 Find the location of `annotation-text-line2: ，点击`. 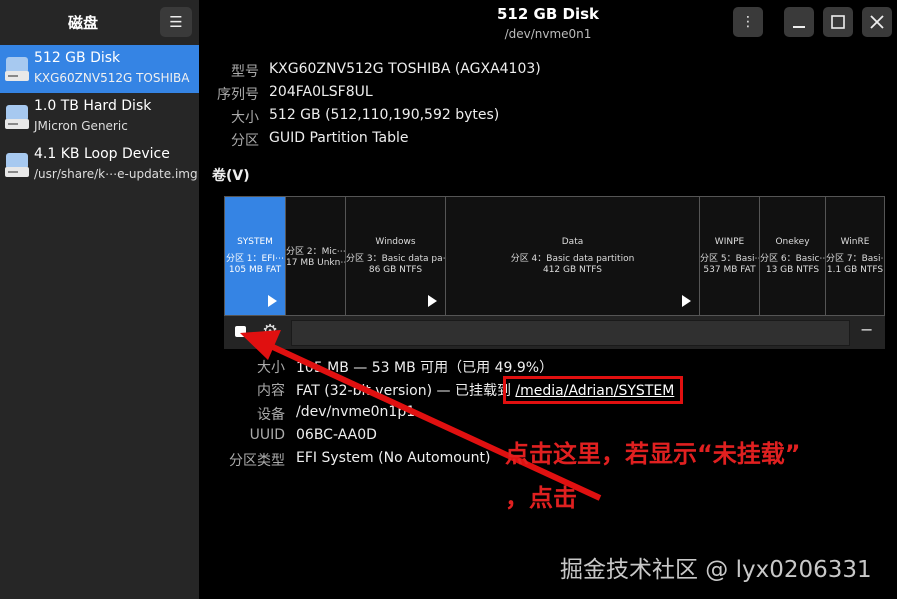

annotation-text-line2: ，点击 is located at coordinates (541, 498).